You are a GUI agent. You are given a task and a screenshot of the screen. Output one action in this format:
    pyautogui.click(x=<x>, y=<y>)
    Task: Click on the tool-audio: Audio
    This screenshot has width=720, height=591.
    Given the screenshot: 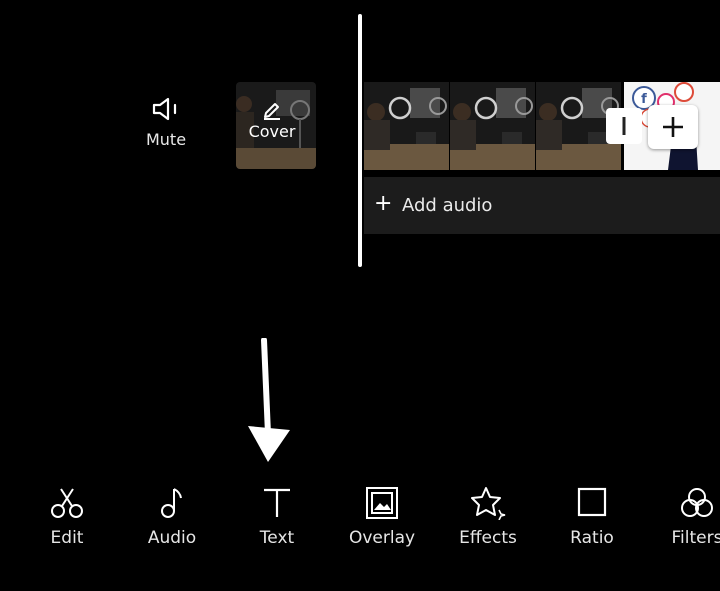 What is the action you would take?
    pyautogui.click(x=172, y=514)
    